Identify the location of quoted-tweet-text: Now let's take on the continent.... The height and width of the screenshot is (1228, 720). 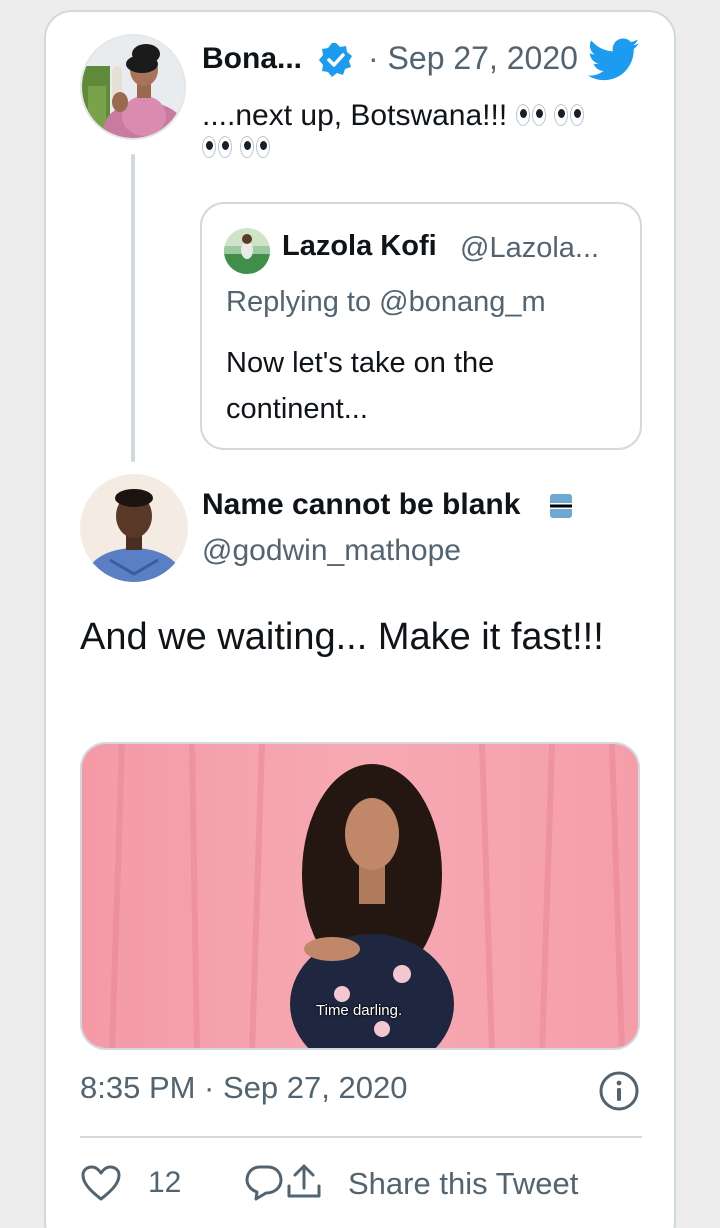
(360, 386).